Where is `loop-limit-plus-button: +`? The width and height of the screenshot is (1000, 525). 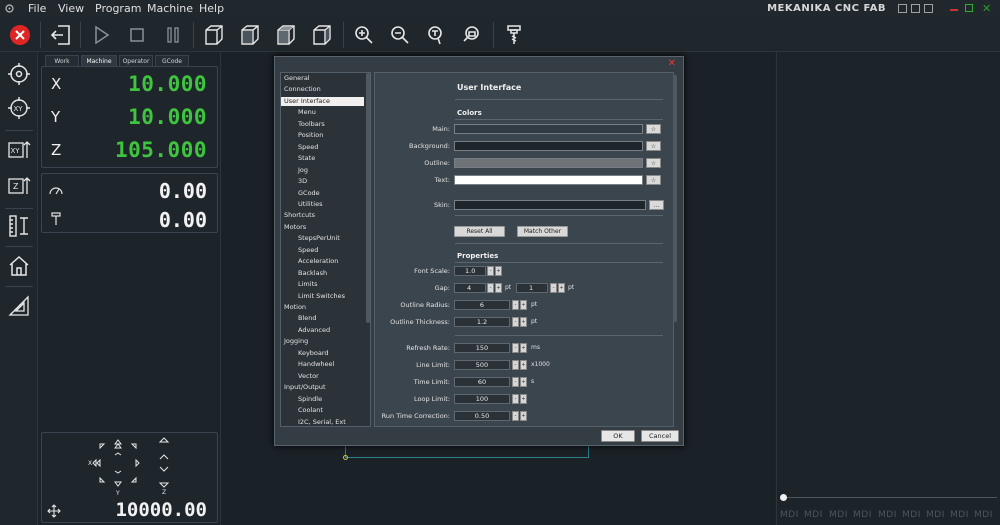
loop-limit-plus-button: + is located at coordinates (523, 399).